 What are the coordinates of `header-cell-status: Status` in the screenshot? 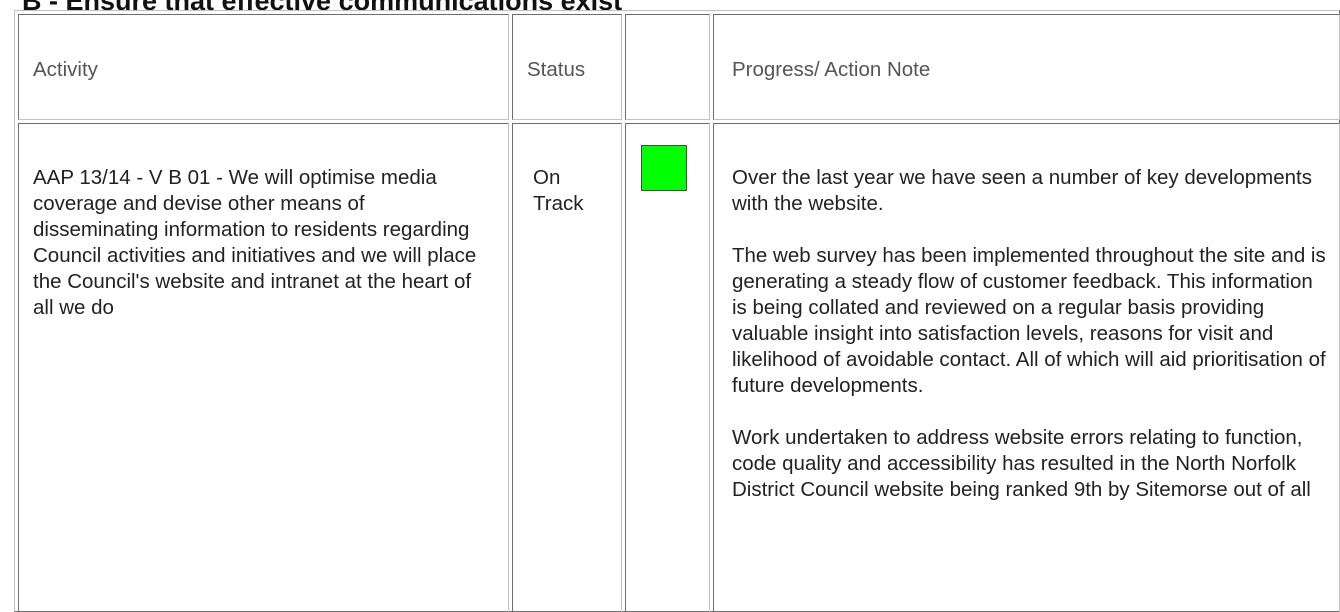 It's located at (567, 67).